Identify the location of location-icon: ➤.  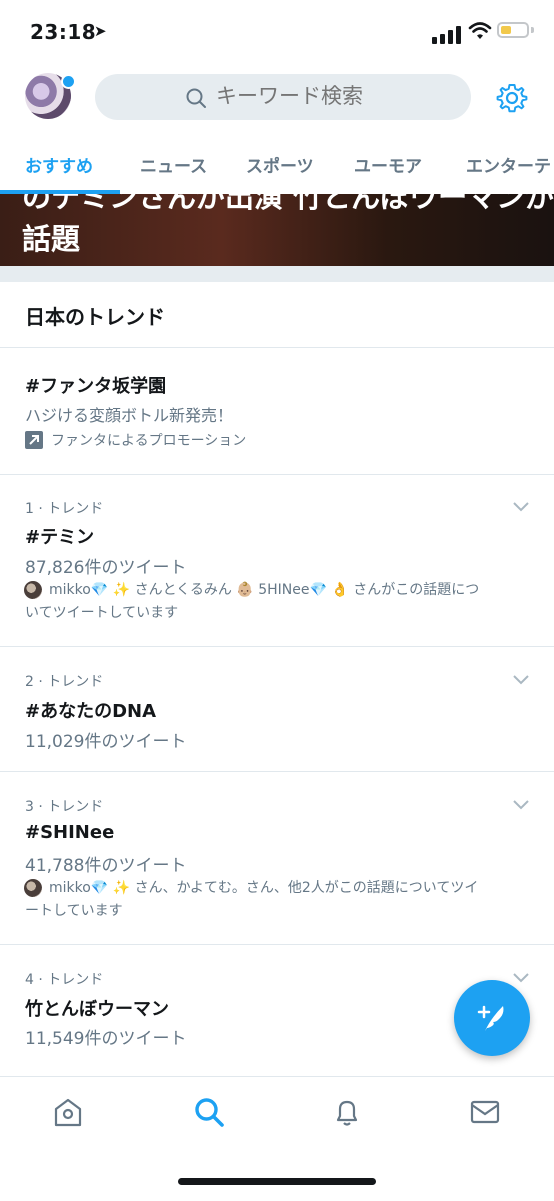
(100, 31).